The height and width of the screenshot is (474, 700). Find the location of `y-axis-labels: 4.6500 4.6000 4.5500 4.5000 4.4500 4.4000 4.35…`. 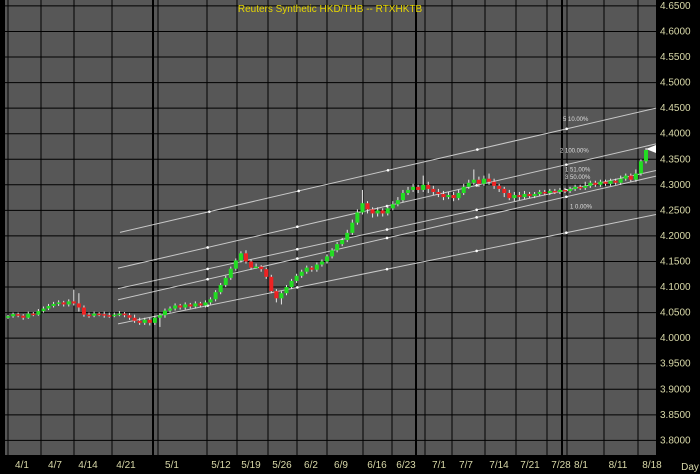

y-axis-labels: 4.6500 4.6000 4.5500 4.5000 4.4500 4.4000 4.35… is located at coordinates (675, 224).